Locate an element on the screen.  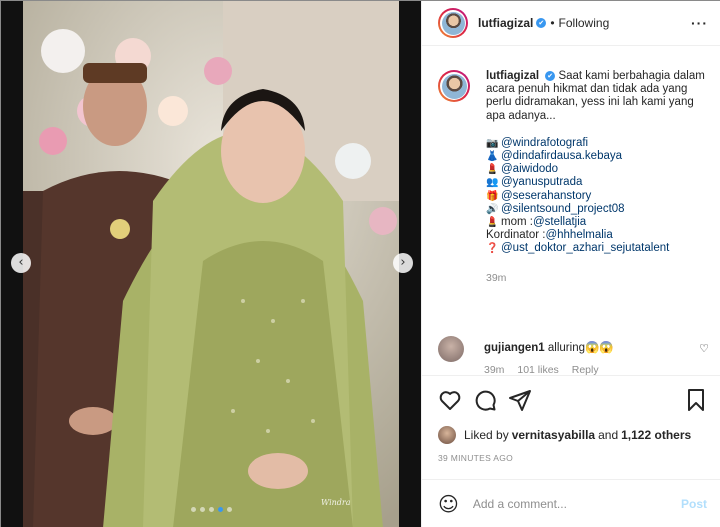
comment-like-heart-icon: ♡ is located at coordinates (704, 348).